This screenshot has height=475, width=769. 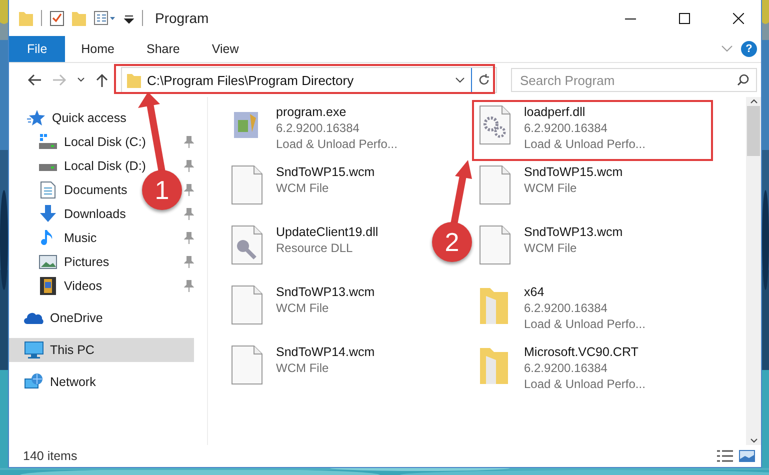 I want to click on item-count: 140 items, so click(x=50, y=456).